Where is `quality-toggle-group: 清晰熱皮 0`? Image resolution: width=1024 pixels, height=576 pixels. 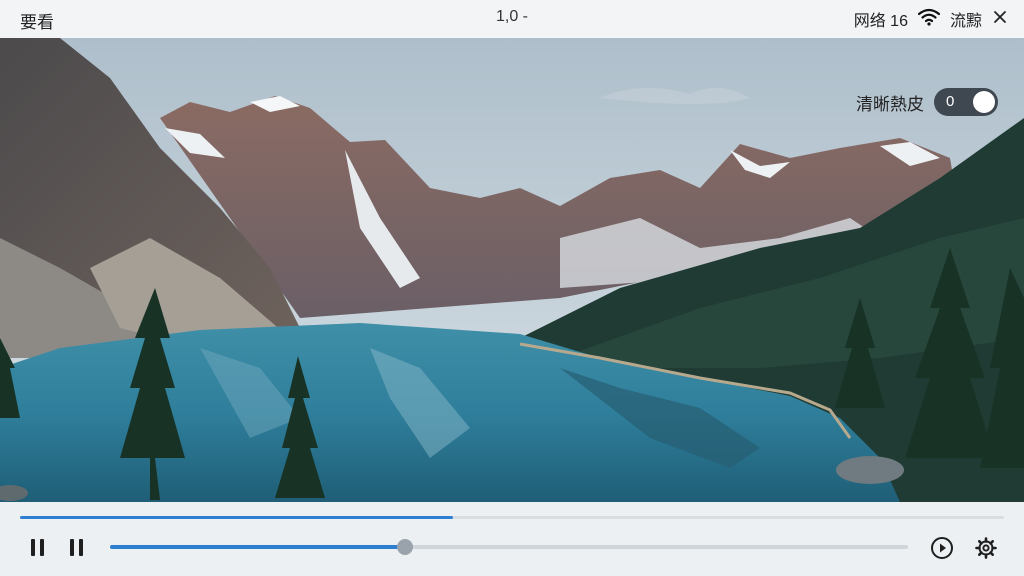 quality-toggle-group: 清晰熱皮 0 is located at coordinates (927, 102).